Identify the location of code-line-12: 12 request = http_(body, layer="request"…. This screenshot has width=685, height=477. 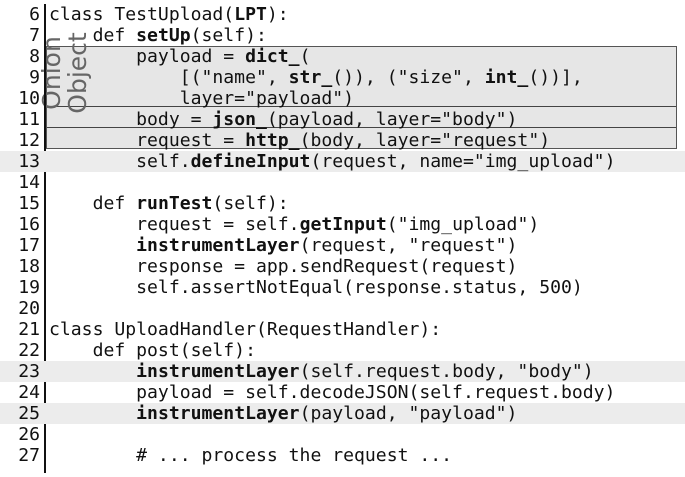
(342, 140).